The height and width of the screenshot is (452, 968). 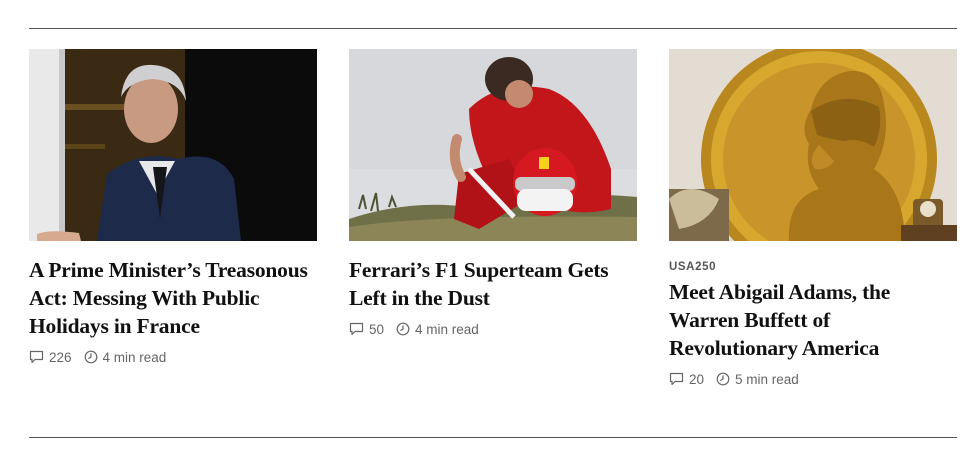 What do you see at coordinates (60, 357) in the screenshot?
I see `comment-count: 226` at bounding box center [60, 357].